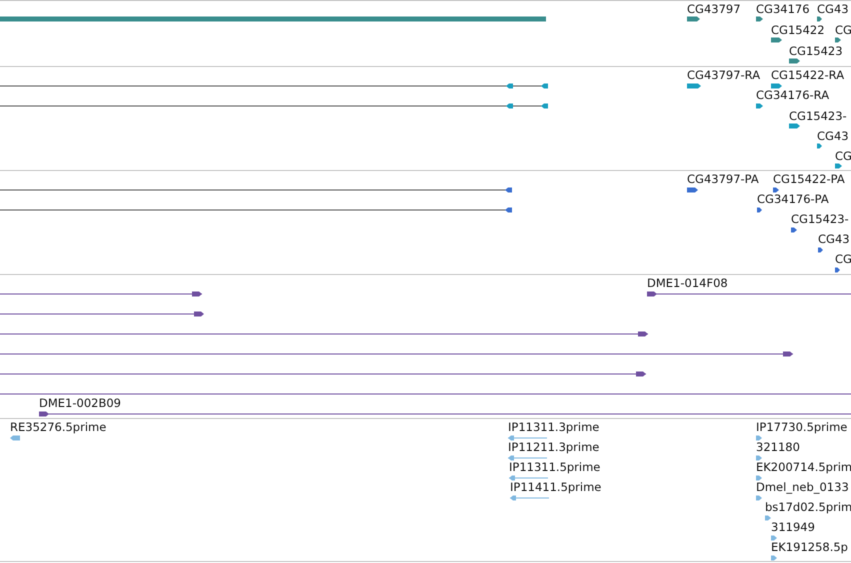 The width and height of the screenshot is (851, 563). Describe the element at coordinates (793, 527) in the screenshot. I see `feature-label: 311949` at that location.